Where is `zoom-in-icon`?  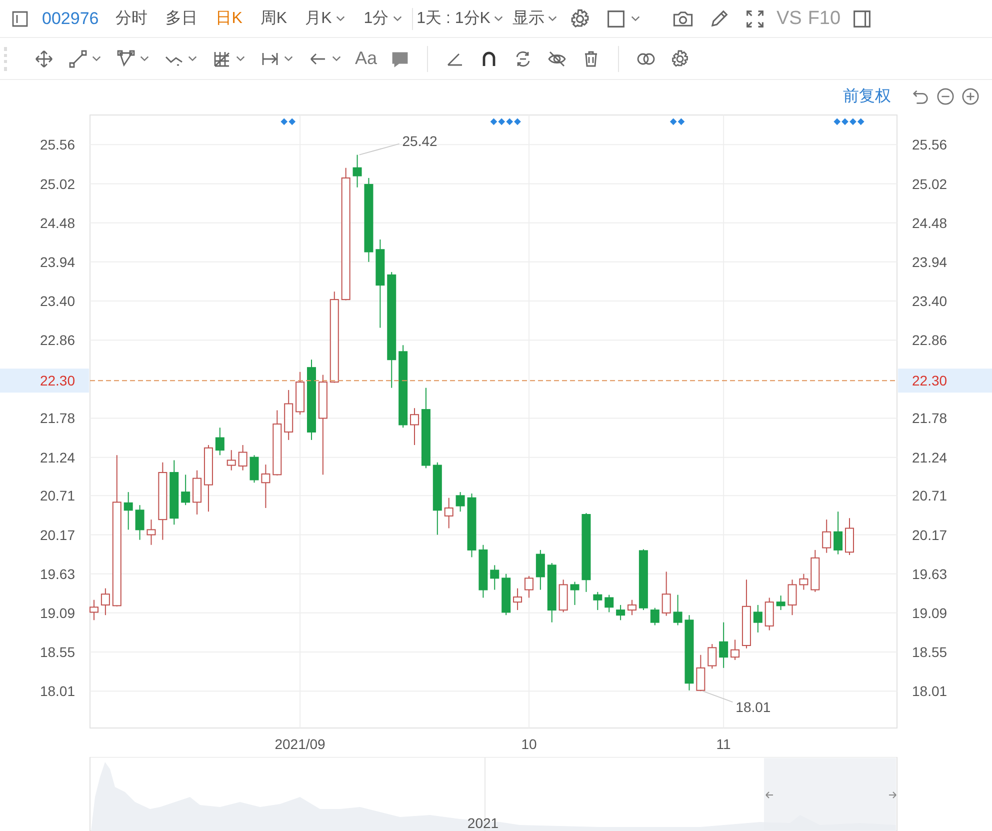 zoom-in-icon is located at coordinates (970, 96).